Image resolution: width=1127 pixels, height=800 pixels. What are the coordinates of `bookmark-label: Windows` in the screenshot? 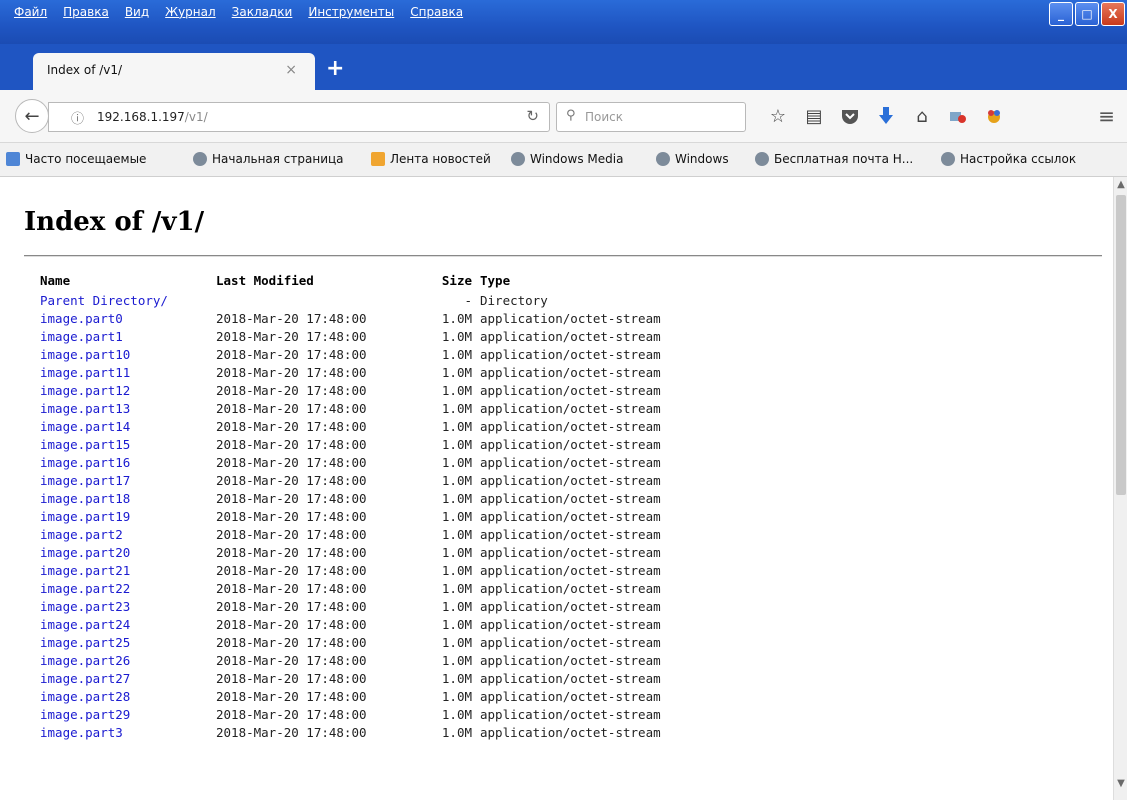 It's located at (702, 159).